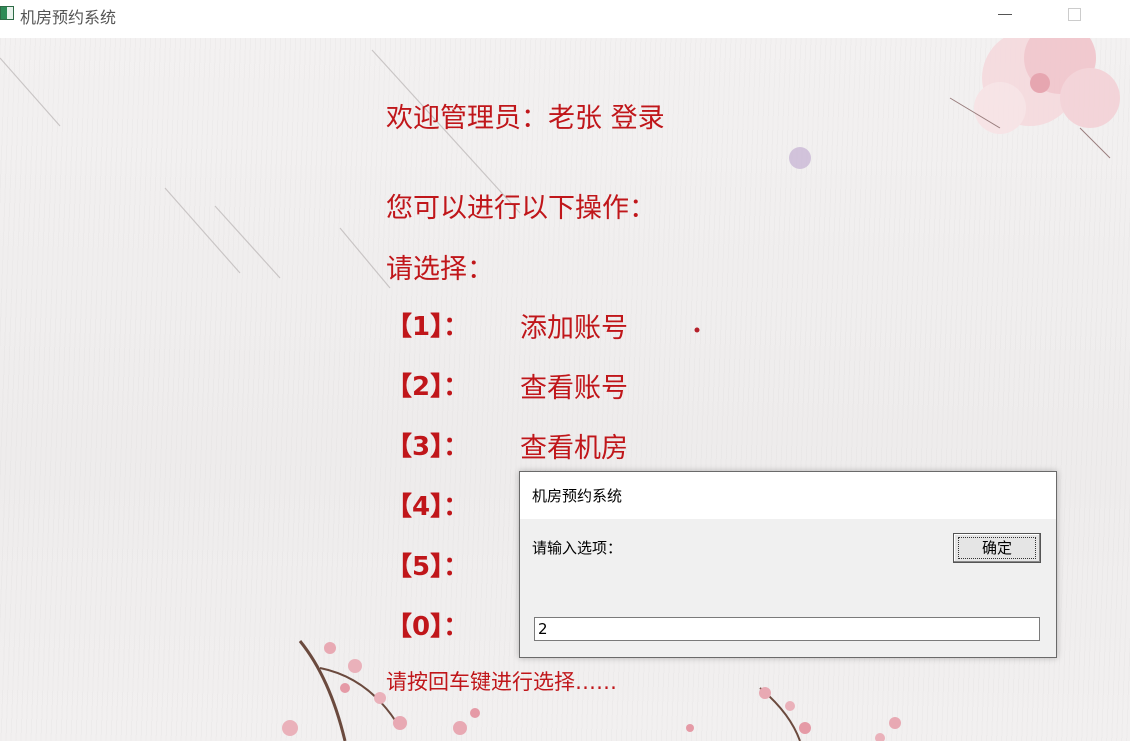  What do you see at coordinates (7, 13) in the screenshot?
I see `app-icon` at bounding box center [7, 13].